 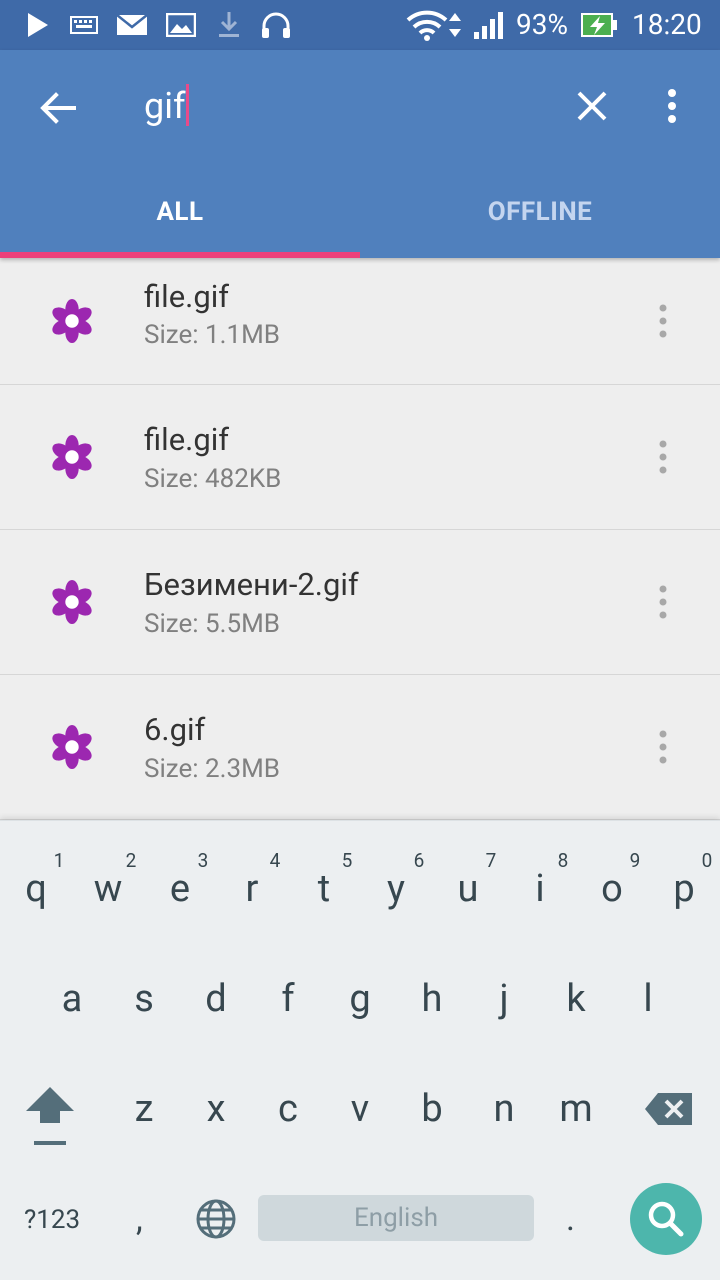 What do you see at coordinates (592, 106) in the screenshot?
I see `clear-search-icon` at bounding box center [592, 106].